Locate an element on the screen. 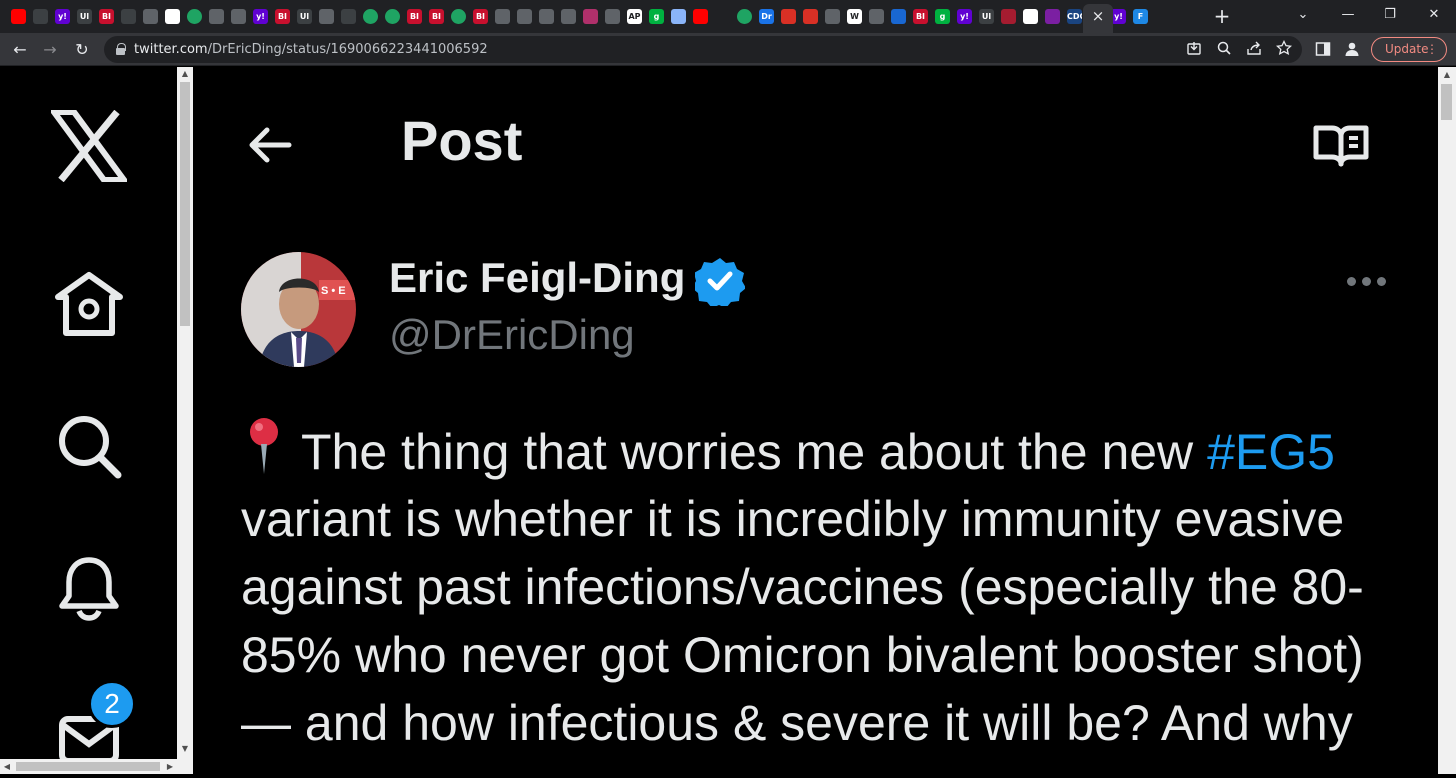  bi-icon: BI is located at coordinates (436, 16).